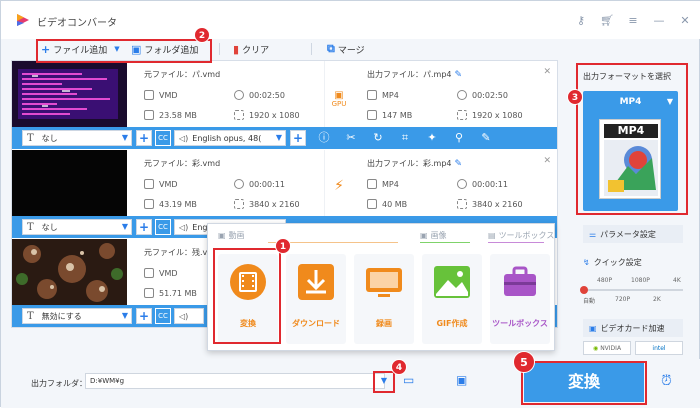 The width and height of the screenshot is (700, 408). Describe the element at coordinates (490, 95) in the screenshot. I see `output-duration-value: 00:02:50` at that location.